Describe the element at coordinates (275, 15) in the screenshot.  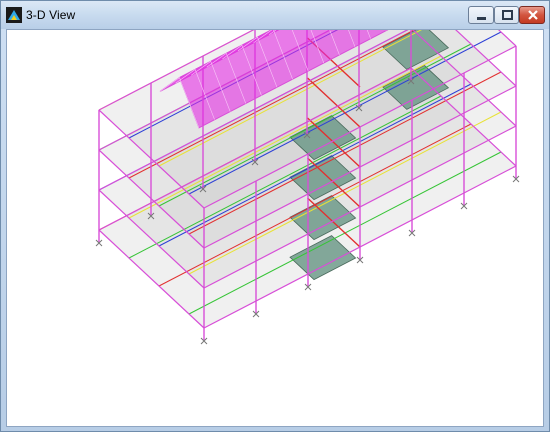
I see `title-bar: 3-D View` at that location.